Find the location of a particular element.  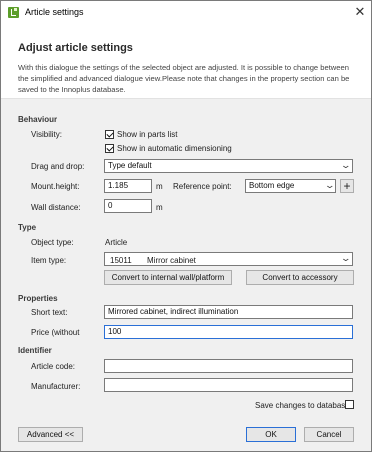

price-label: Price (without is located at coordinates (55, 332).